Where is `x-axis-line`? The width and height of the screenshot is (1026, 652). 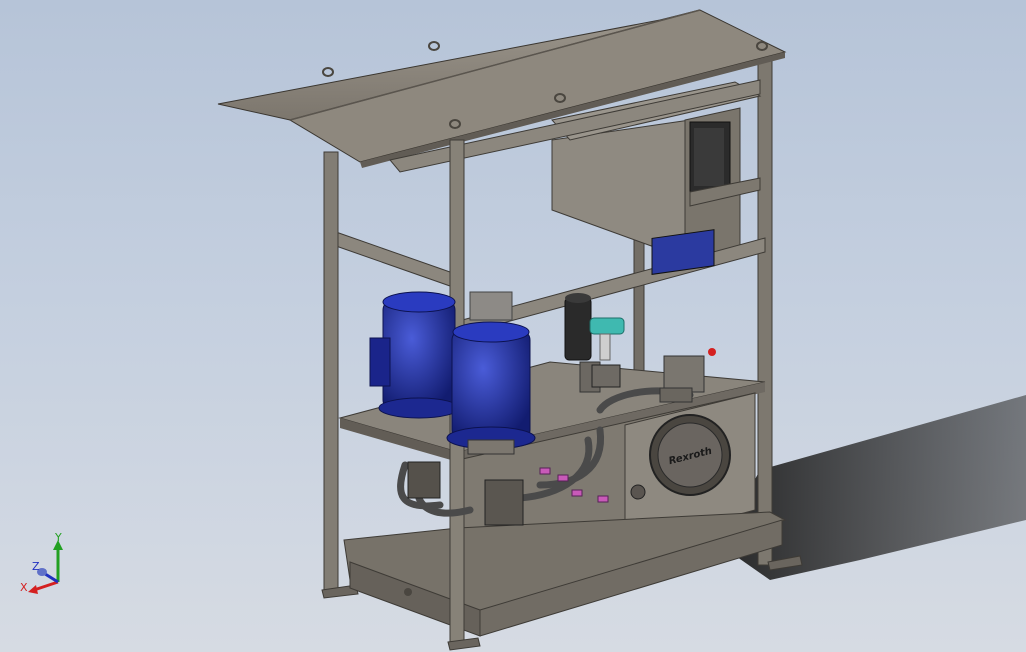 x-axis-line is located at coordinates (46, 586).